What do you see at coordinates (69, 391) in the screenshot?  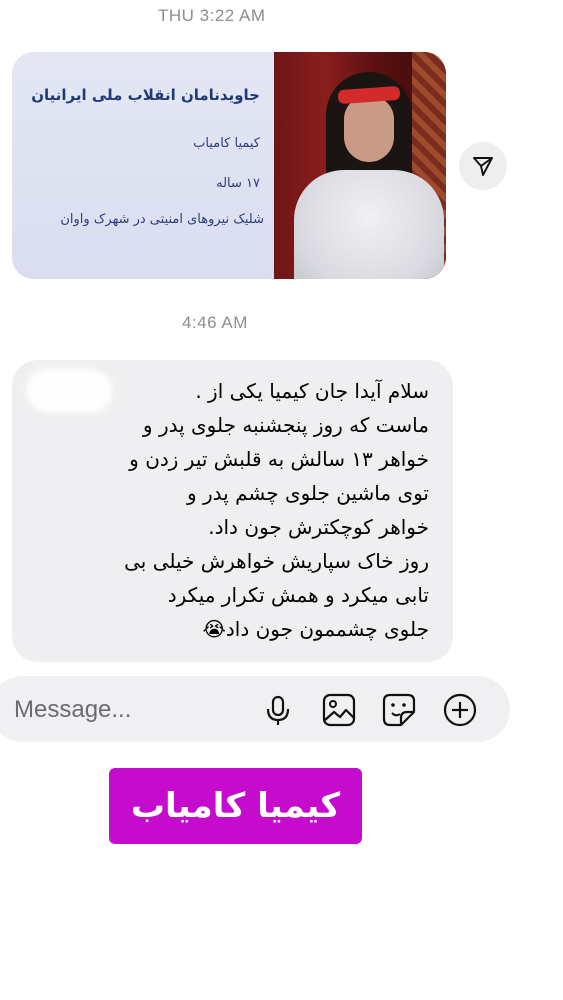 I see `redaction-blur` at bounding box center [69, 391].